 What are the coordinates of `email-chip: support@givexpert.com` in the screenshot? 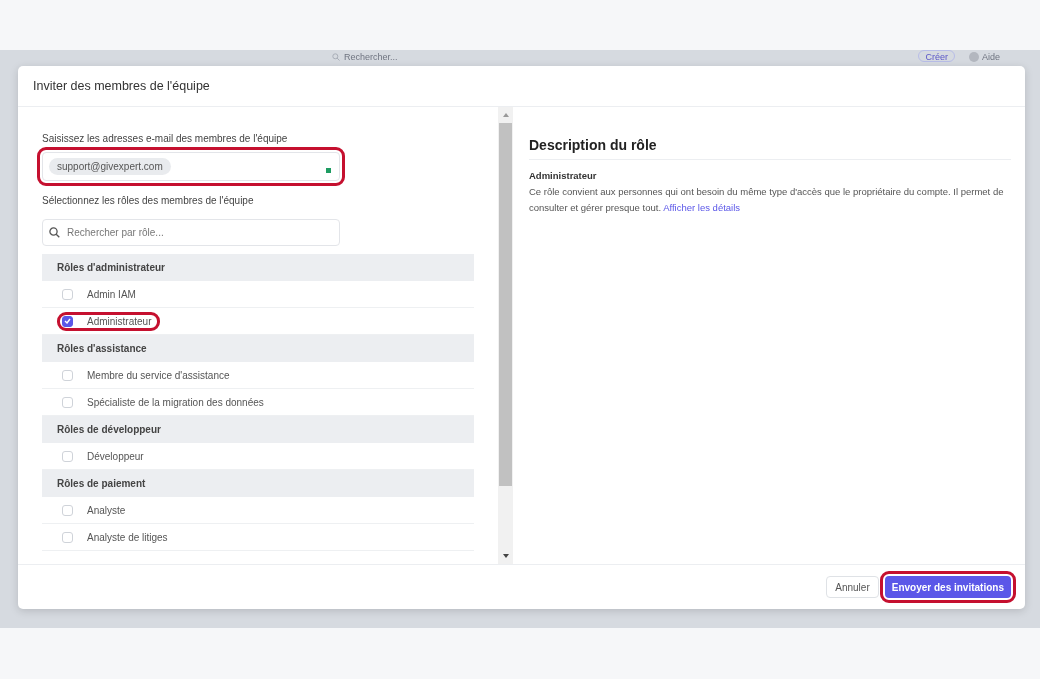 It's located at (110, 166).